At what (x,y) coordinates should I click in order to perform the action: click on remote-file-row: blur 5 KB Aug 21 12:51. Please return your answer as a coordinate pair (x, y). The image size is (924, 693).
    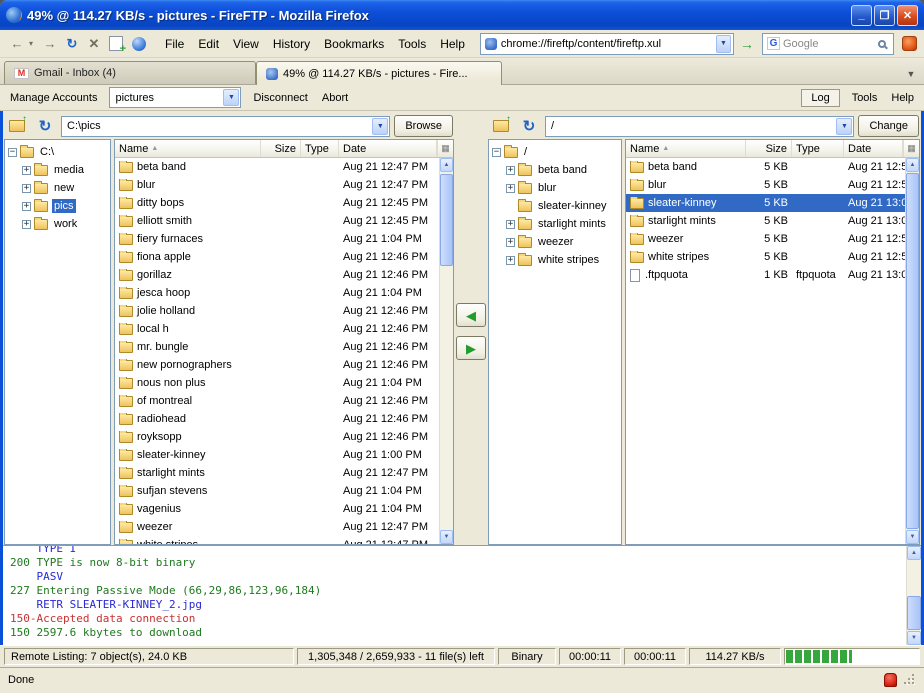
    Looking at the image, I should click on (765, 185).